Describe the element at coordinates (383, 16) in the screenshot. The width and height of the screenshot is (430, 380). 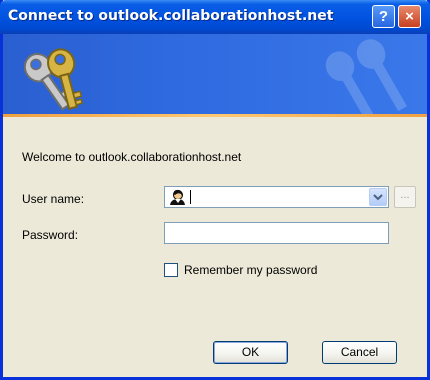
I see `help-button: ?` at that location.